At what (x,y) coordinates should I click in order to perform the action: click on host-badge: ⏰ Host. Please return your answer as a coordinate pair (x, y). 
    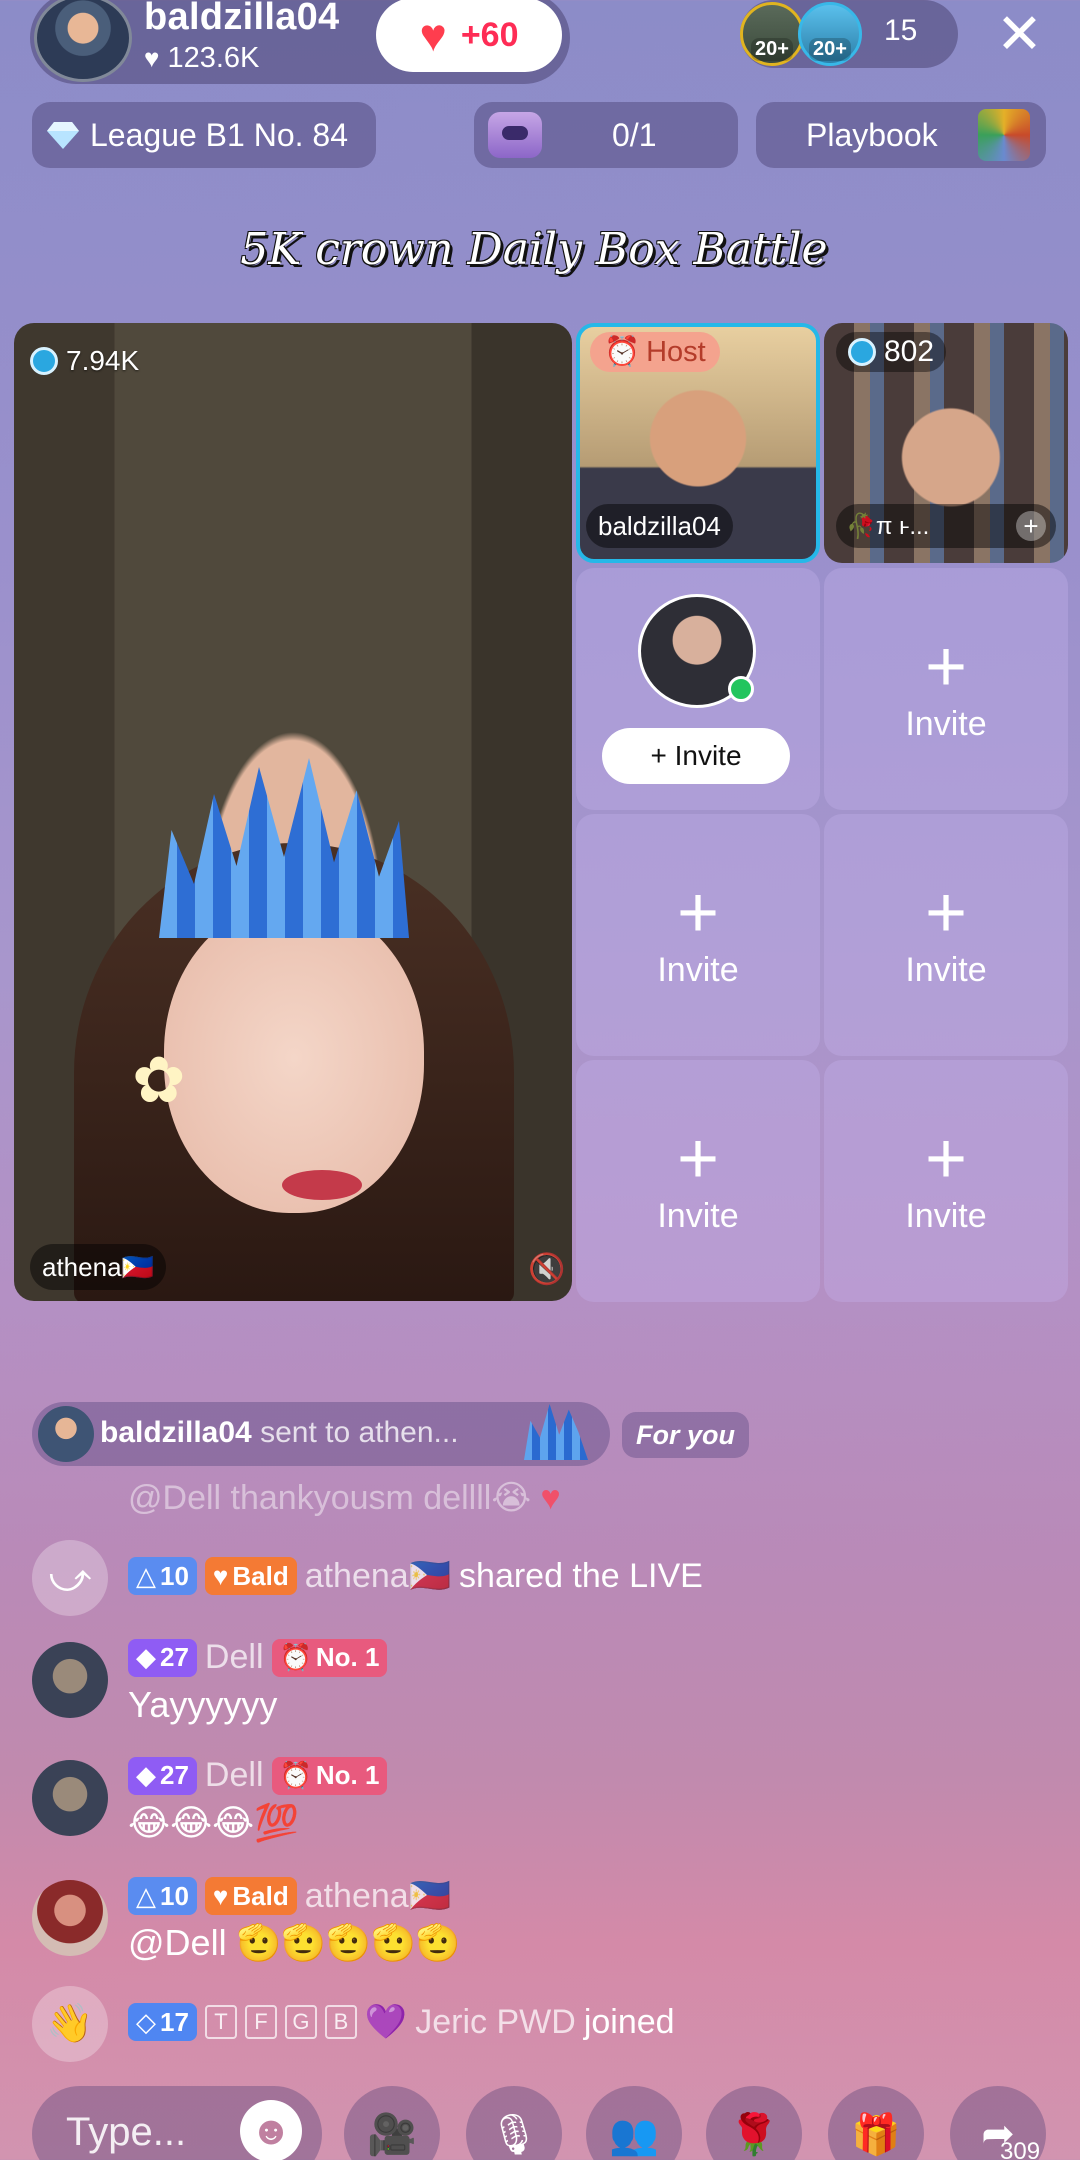
    Looking at the image, I should click on (655, 352).